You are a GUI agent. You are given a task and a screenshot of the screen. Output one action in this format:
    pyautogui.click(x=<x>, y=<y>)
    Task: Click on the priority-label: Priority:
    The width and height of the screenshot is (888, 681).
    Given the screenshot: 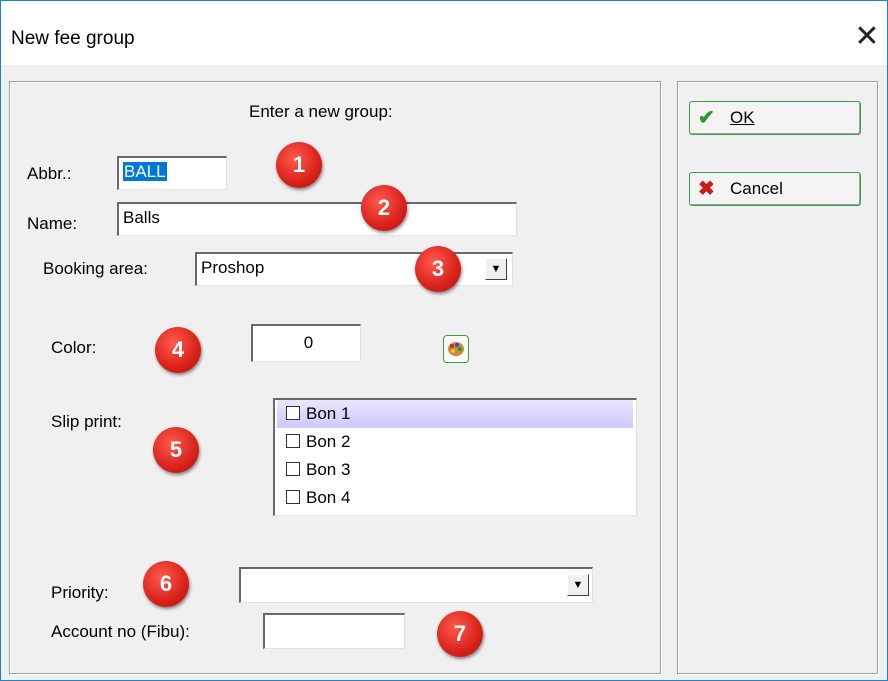 What is the action you would take?
    pyautogui.click(x=80, y=592)
    